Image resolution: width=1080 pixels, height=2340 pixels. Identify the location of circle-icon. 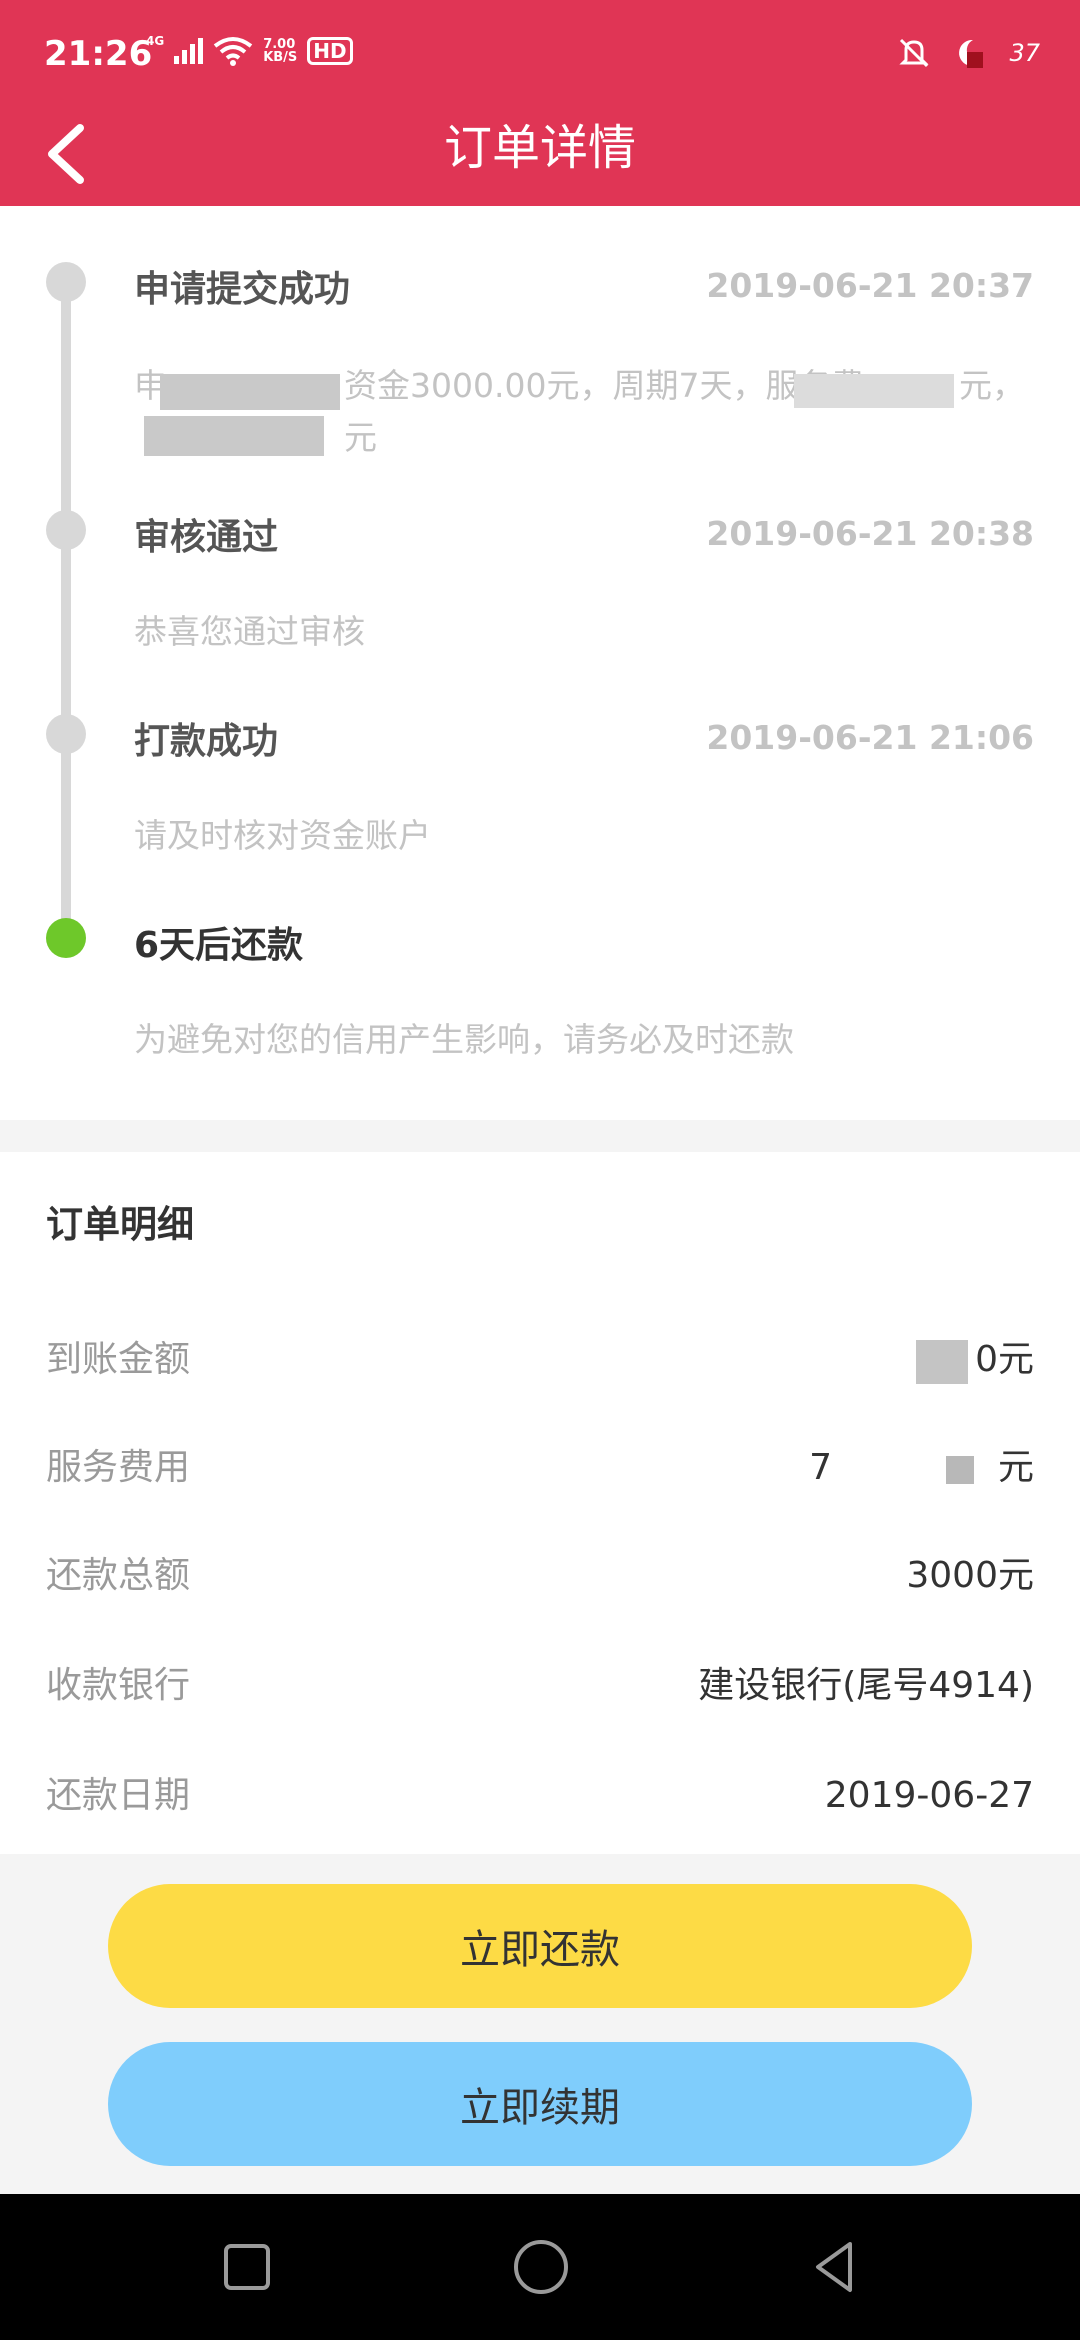
(541, 2267).